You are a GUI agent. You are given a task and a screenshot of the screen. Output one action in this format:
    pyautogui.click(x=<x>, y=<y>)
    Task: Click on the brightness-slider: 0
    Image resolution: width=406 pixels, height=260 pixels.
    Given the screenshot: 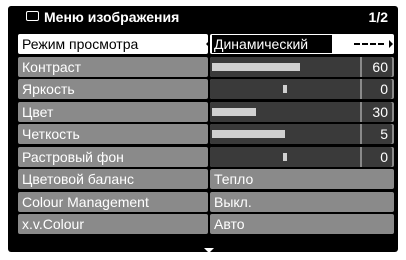 What is the action you would take?
    pyautogui.click(x=302, y=89)
    